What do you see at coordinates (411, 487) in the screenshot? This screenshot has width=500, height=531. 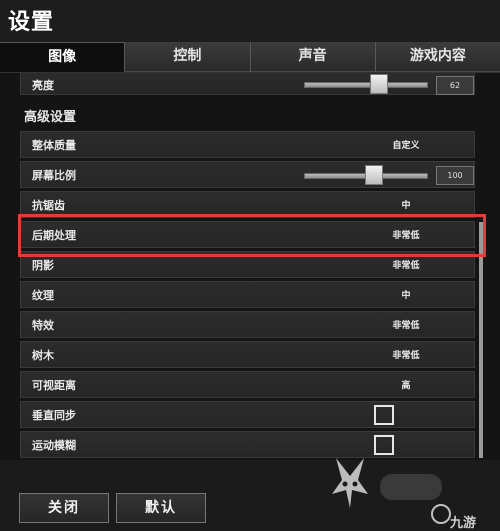 I see `watermark-blur` at bounding box center [411, 487].